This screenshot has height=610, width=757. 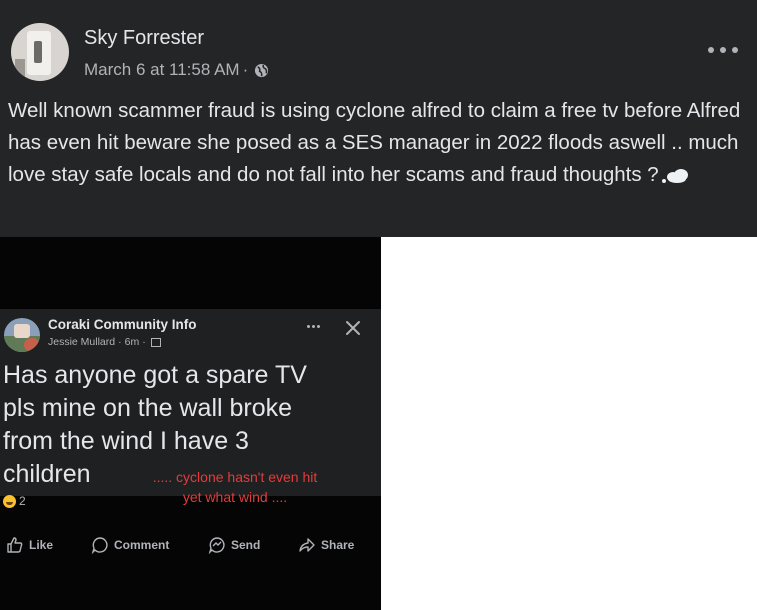 What do you see at coordinates (15, 545) in the screenshot?
I see `like-icon` at bounding box center [15, 545].